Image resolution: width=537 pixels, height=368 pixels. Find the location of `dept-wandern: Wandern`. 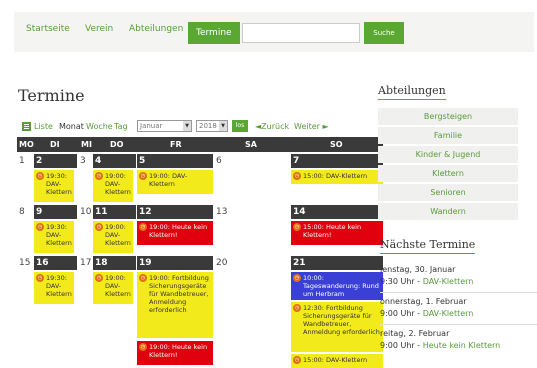

dept-wandern: Wandern is located at coordinates (448, 211).